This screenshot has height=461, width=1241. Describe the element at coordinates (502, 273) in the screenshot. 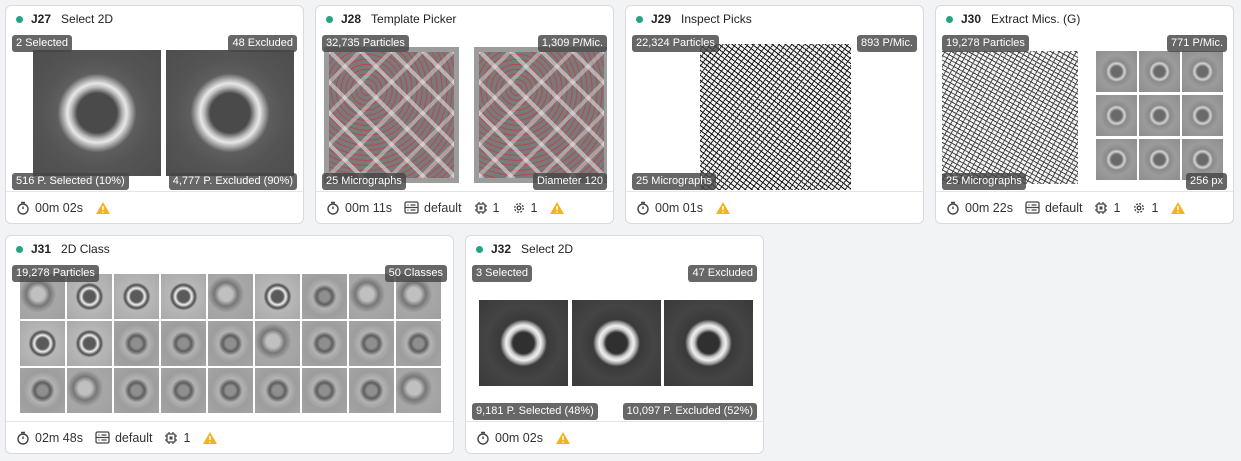

I see `selected-badge: 3 Selected` at that location.